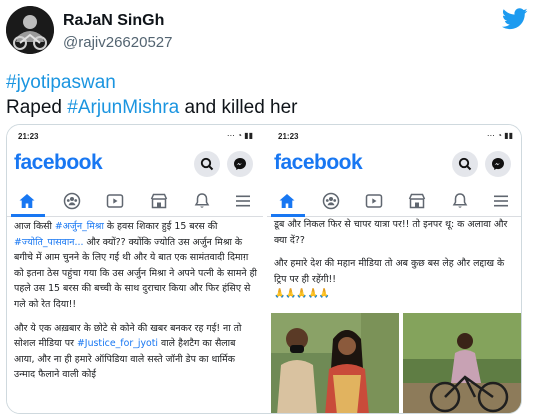 This screenshot has height=417, width=534. I want to click on avatar, so click(30, 30).